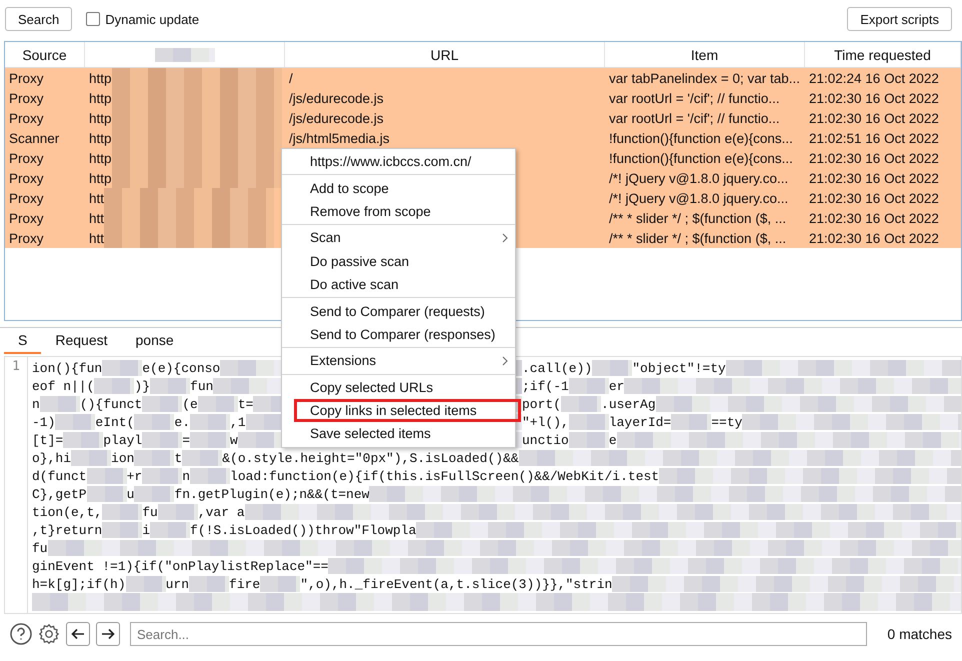 The width and height of the screenshot is (962, 661). Describe the element at coordinates (79, 584) in the screenshot. I see `code-text: h=k[g];if(h)` at that location.